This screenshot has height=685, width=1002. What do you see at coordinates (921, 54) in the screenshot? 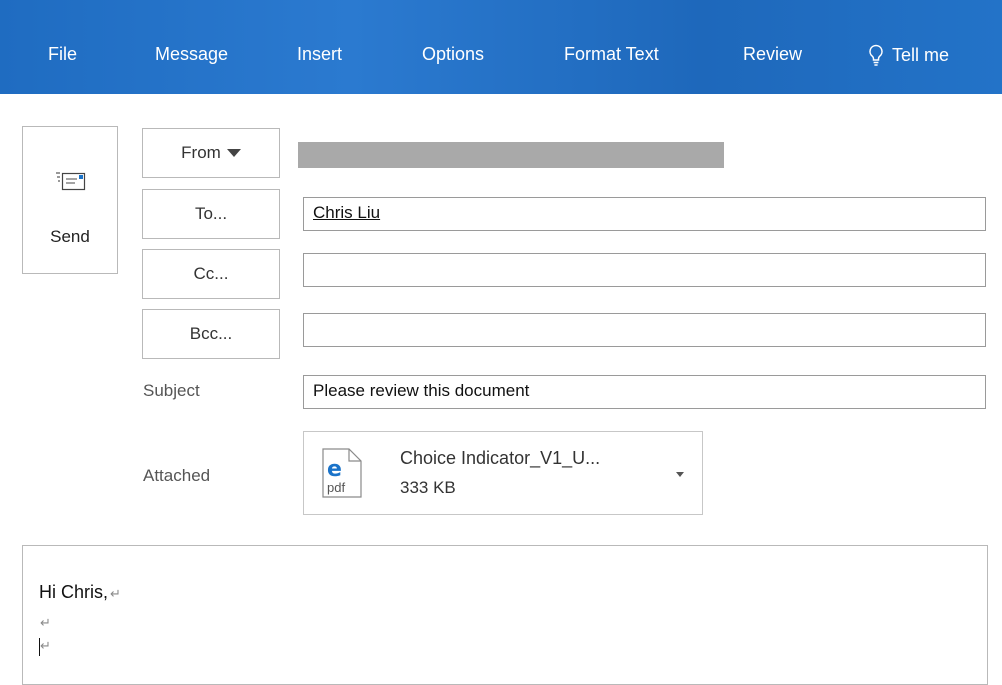
I see `tell-me-label: Tell me` at bounding box center [921, 54].